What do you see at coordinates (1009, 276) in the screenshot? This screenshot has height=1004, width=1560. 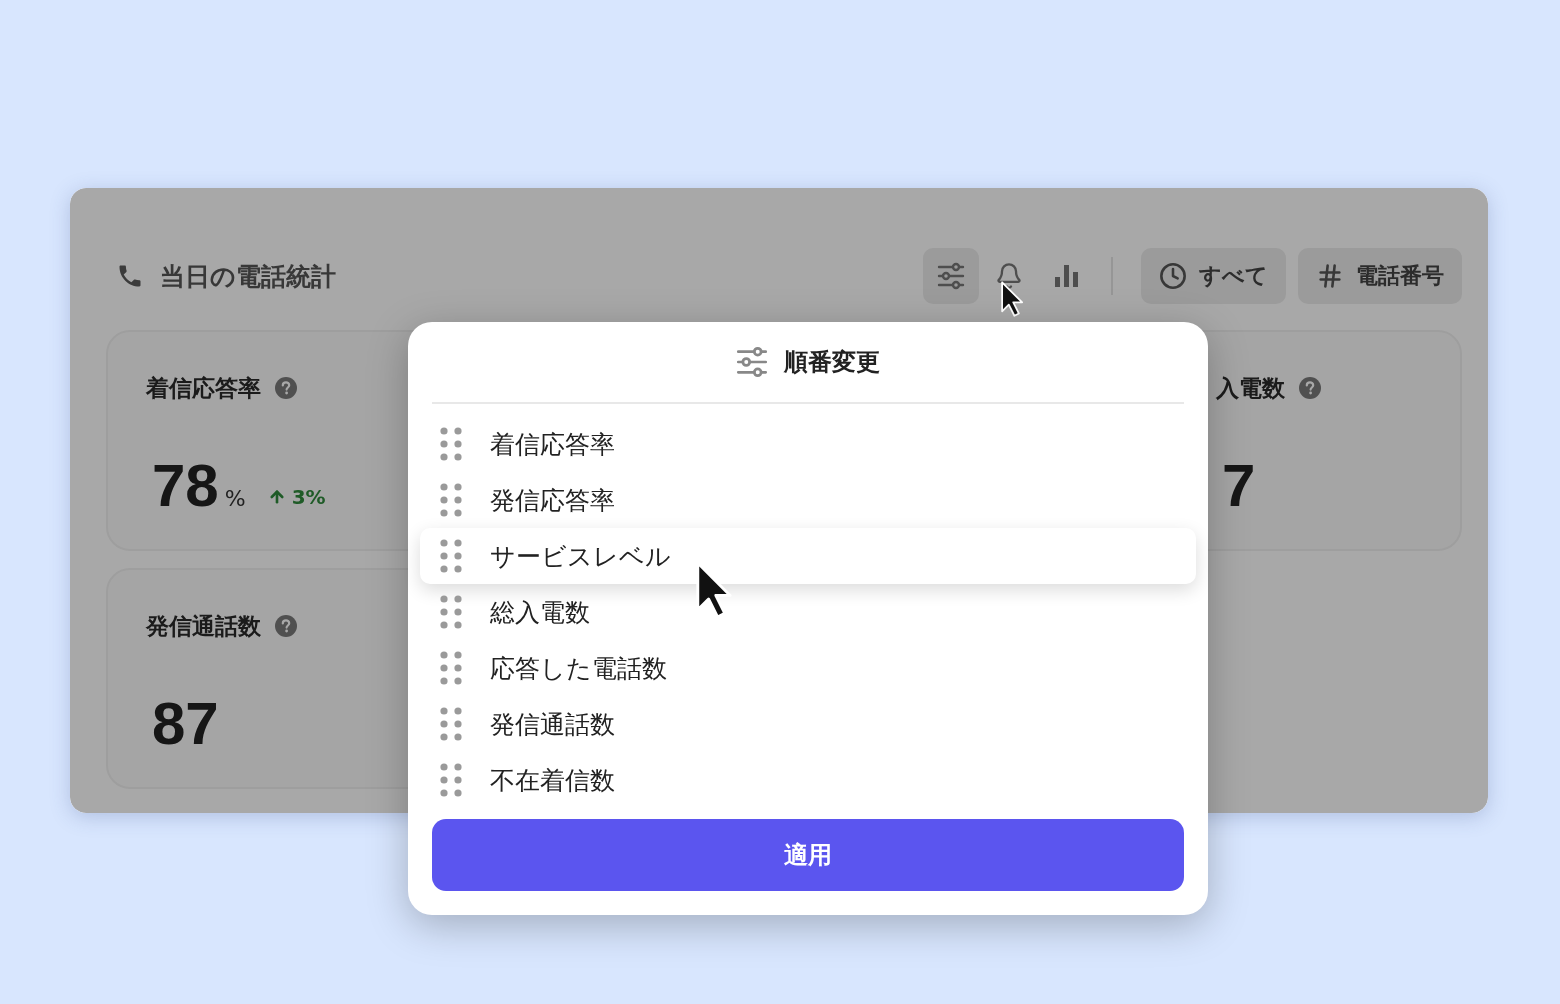 I see `bell-icon` at bounding box center [1009, 276].